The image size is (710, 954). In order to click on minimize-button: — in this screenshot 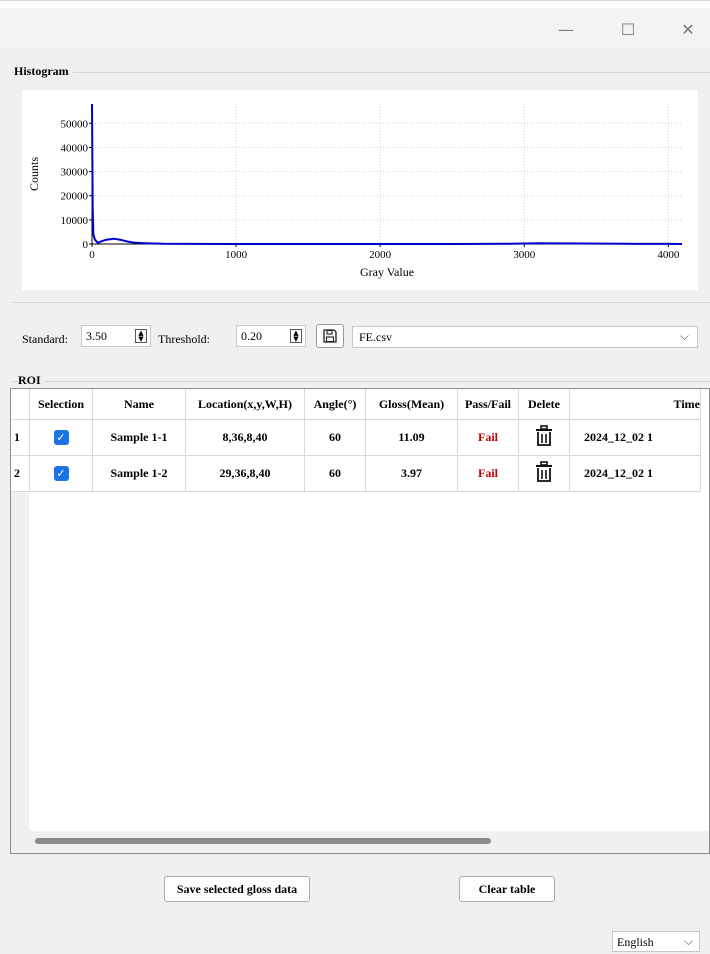, I will do `click(566, 29)`.